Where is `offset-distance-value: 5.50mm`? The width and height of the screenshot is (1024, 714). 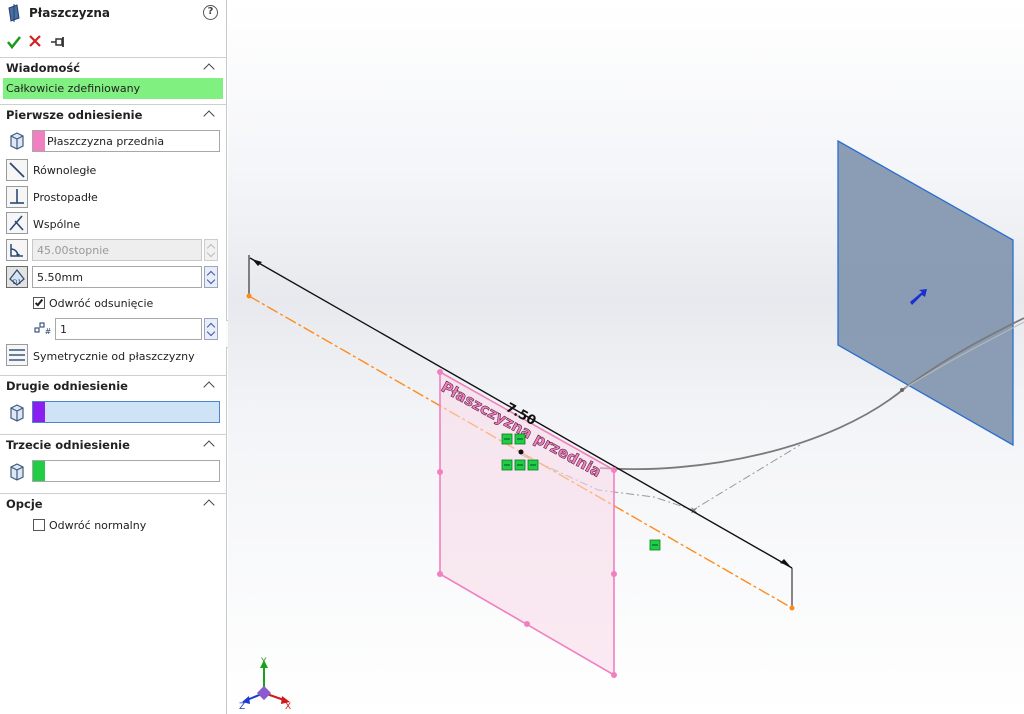 offset-distance-value: 5.50mm is located at coordinates (60, 277).